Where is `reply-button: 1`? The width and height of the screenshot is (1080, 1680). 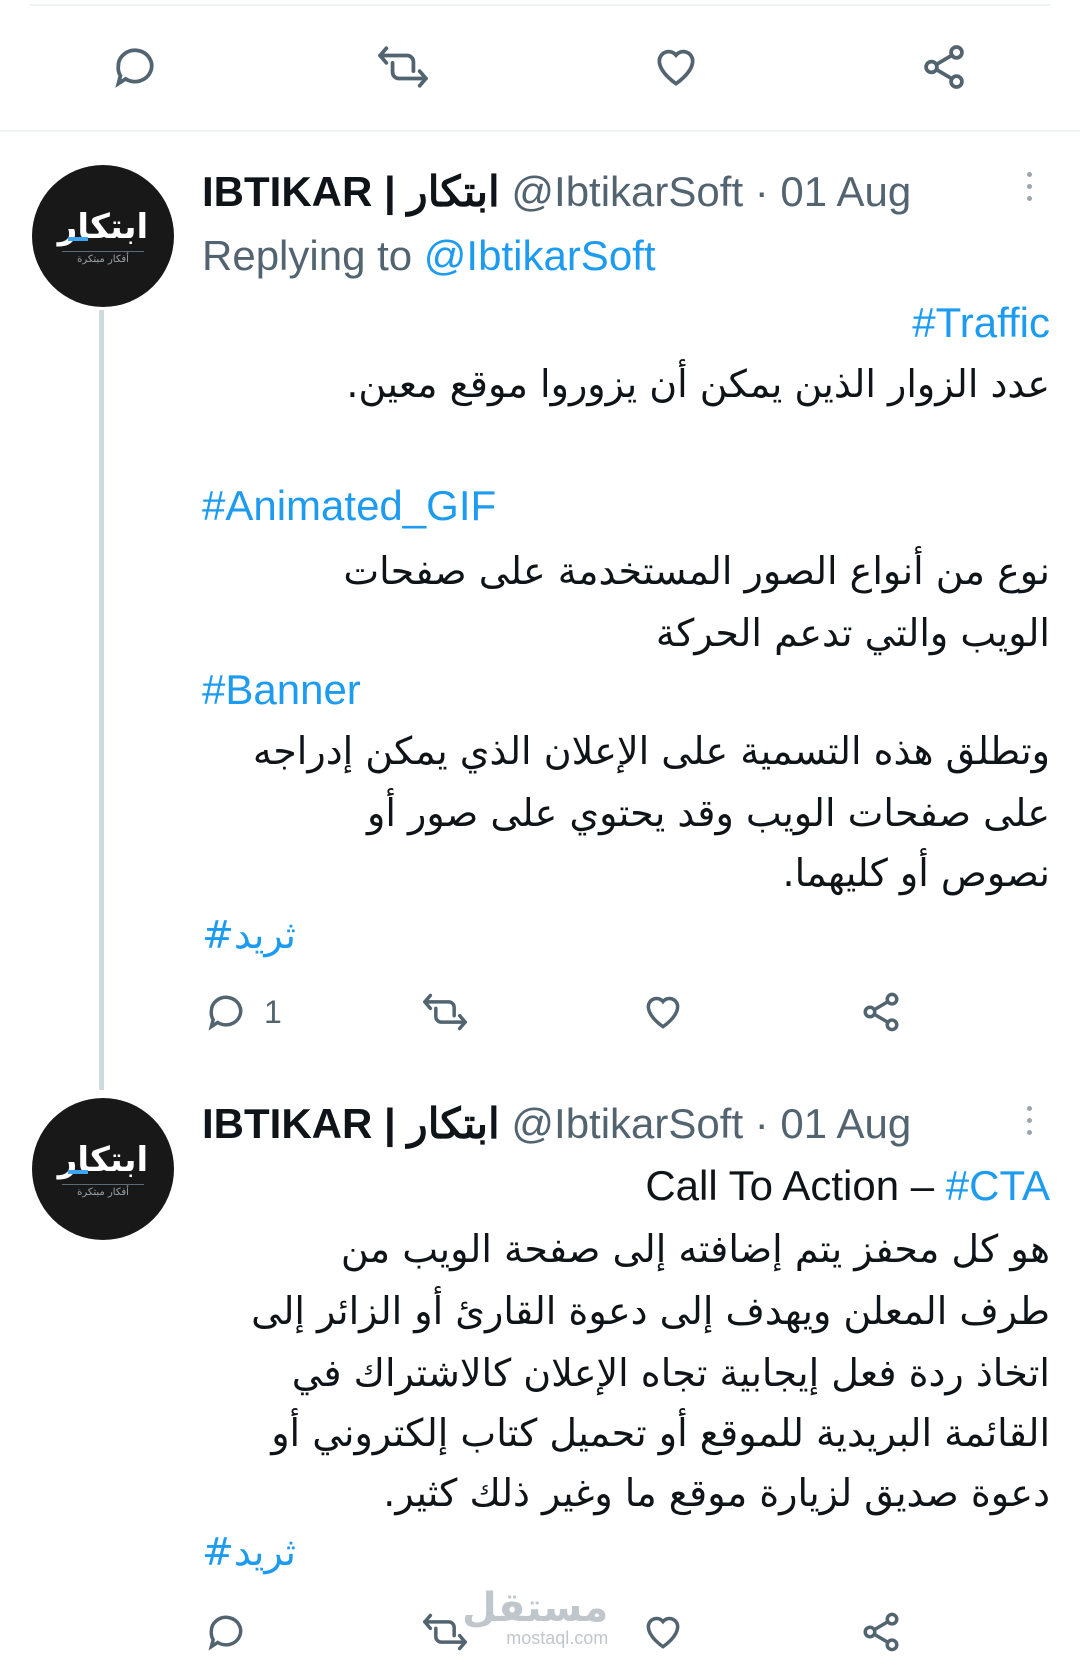
reply-button: 1 is located at coordinates (243, 1012).